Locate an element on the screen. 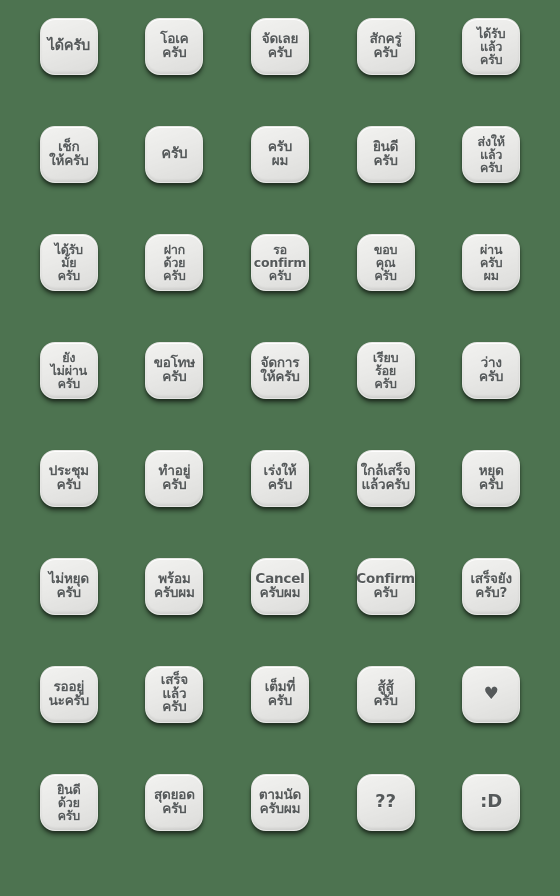 This screenshot has width=560, height=896. sticker-label: ผ่าน ครับ ผม is located at coordinates (491, 262).